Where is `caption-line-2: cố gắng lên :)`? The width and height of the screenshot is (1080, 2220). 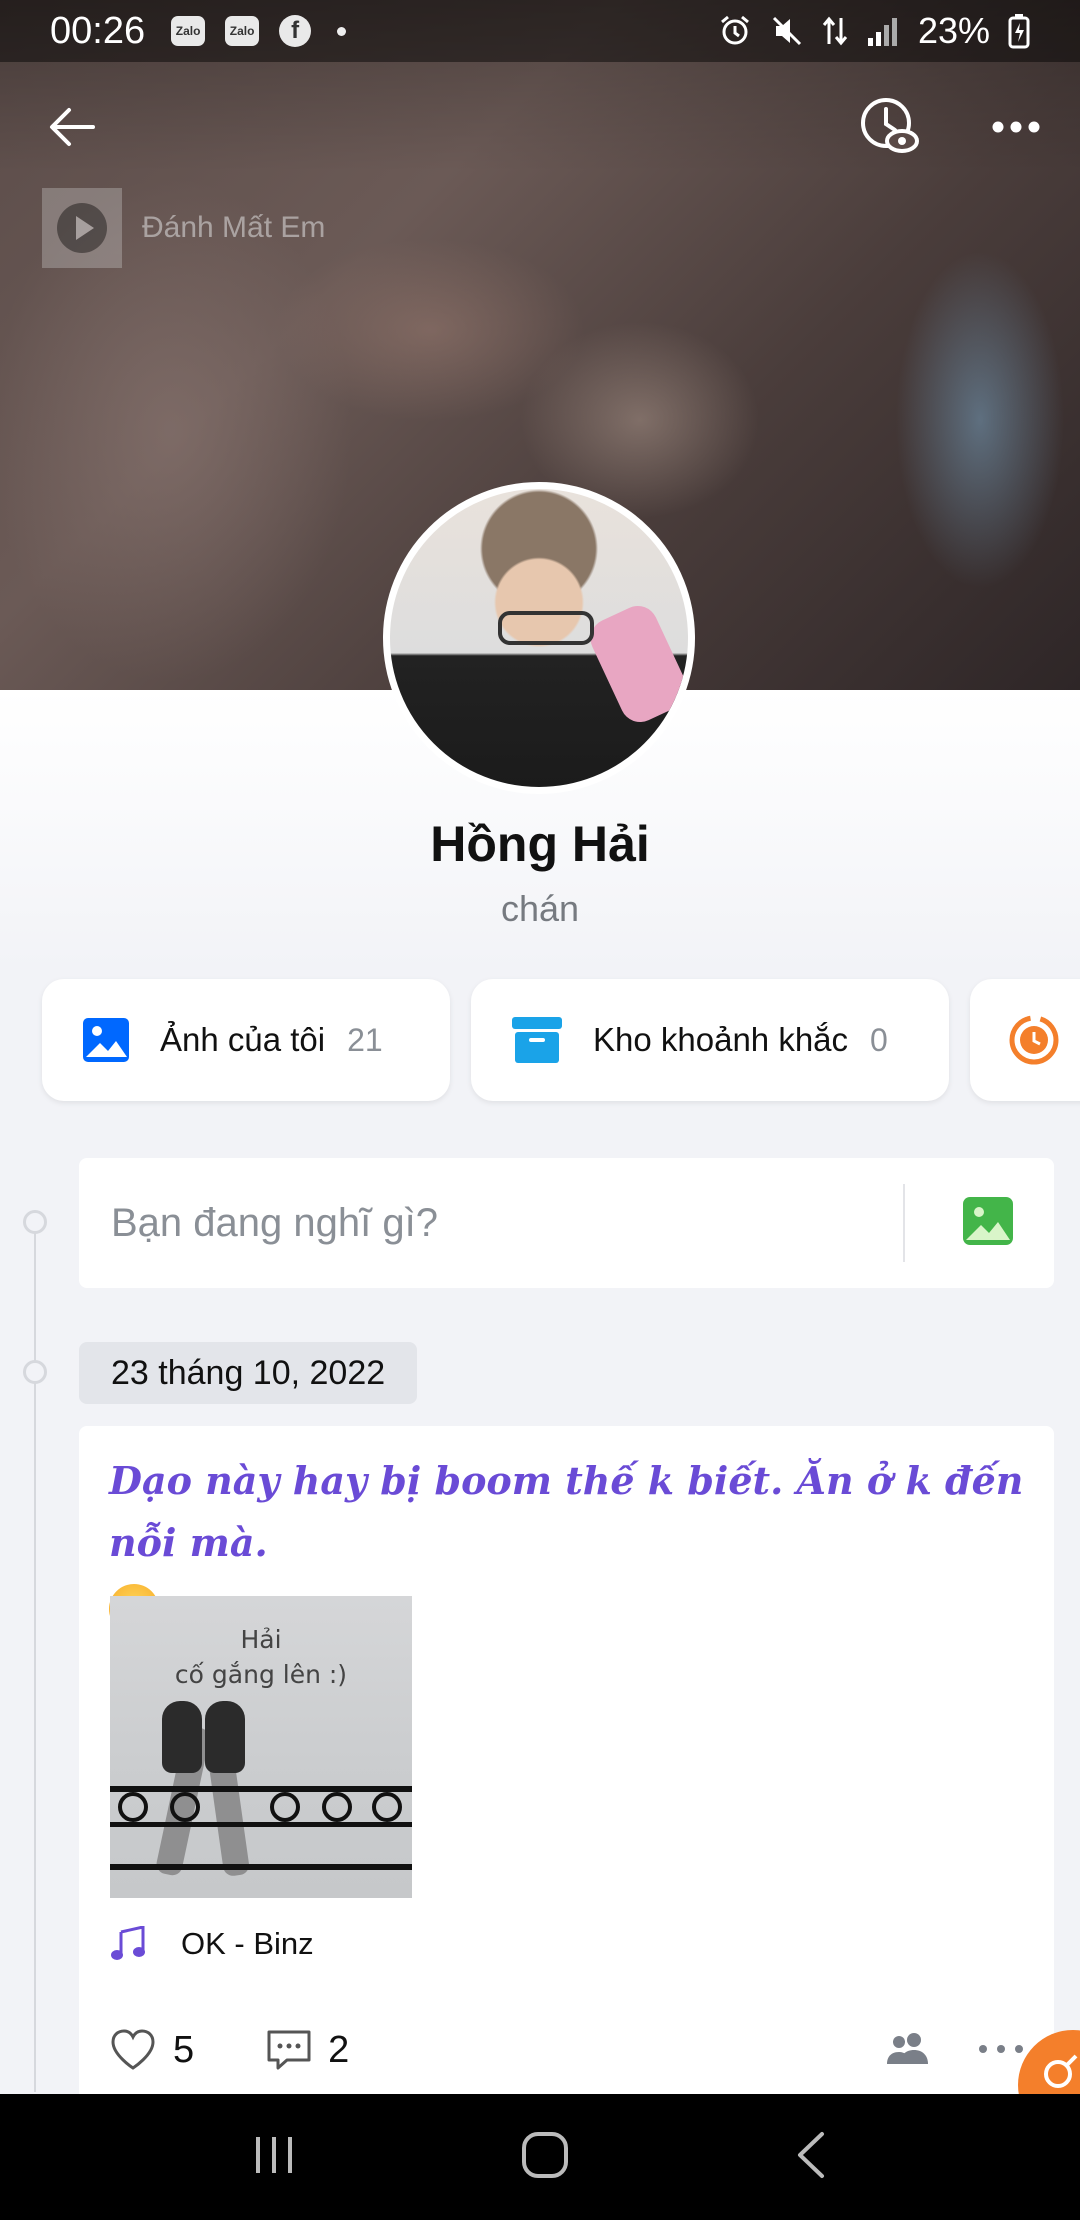
caption-line-2: cố gắng lên :) is located at coordinates (261, 1674).